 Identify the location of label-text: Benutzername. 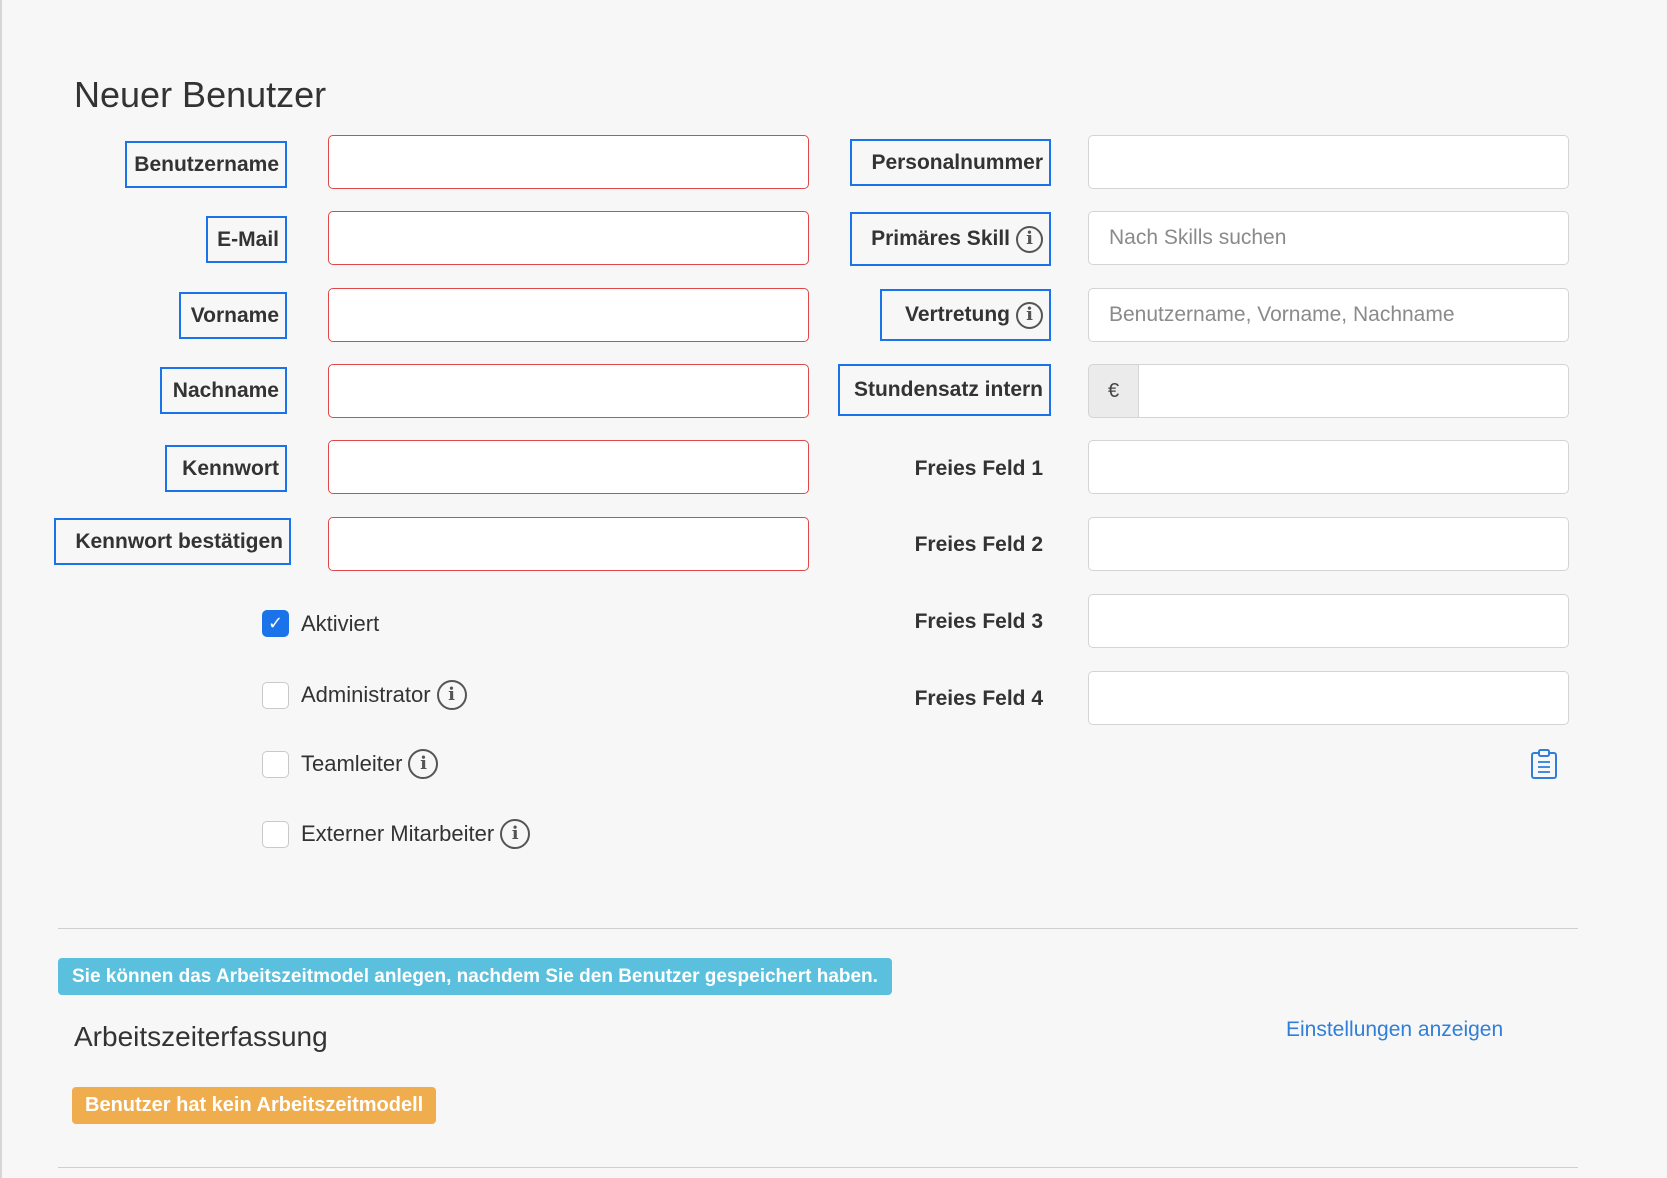
(206, 164).